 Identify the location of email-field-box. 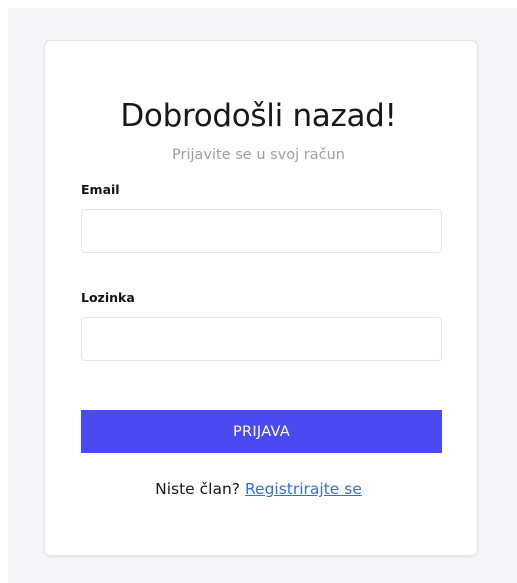
(261, 231).